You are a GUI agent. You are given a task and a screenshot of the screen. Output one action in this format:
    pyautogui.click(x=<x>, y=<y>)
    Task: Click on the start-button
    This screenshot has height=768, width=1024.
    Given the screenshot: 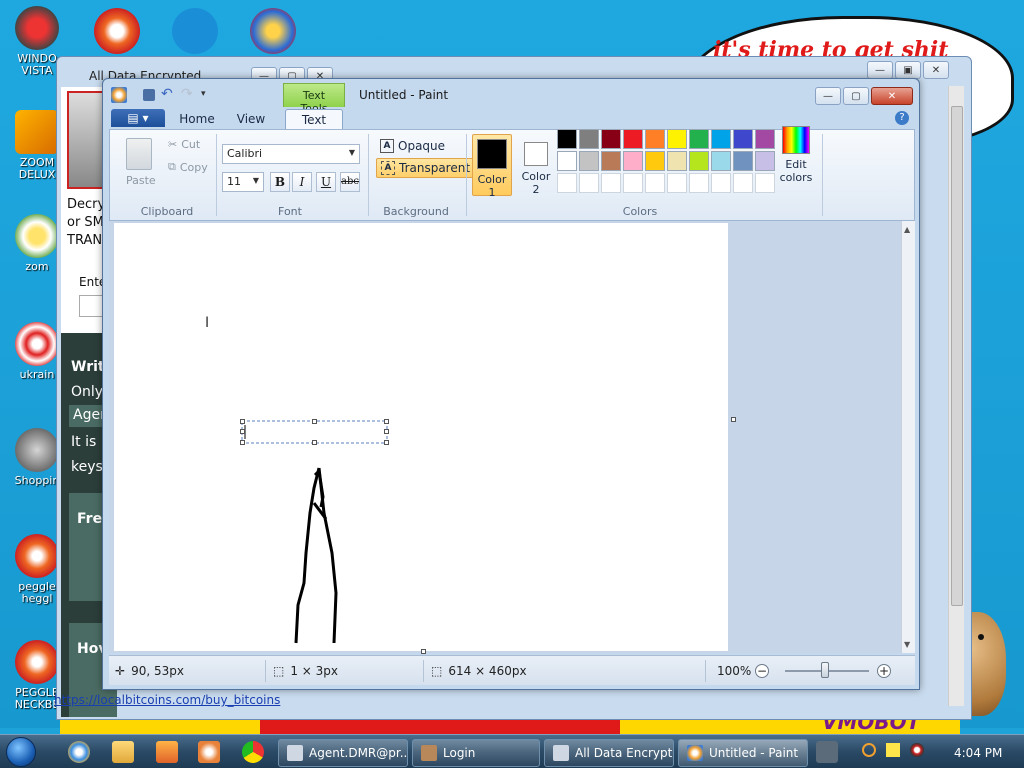 What is the action you would take?
    pyautogui.click(x=21, y=752)
    